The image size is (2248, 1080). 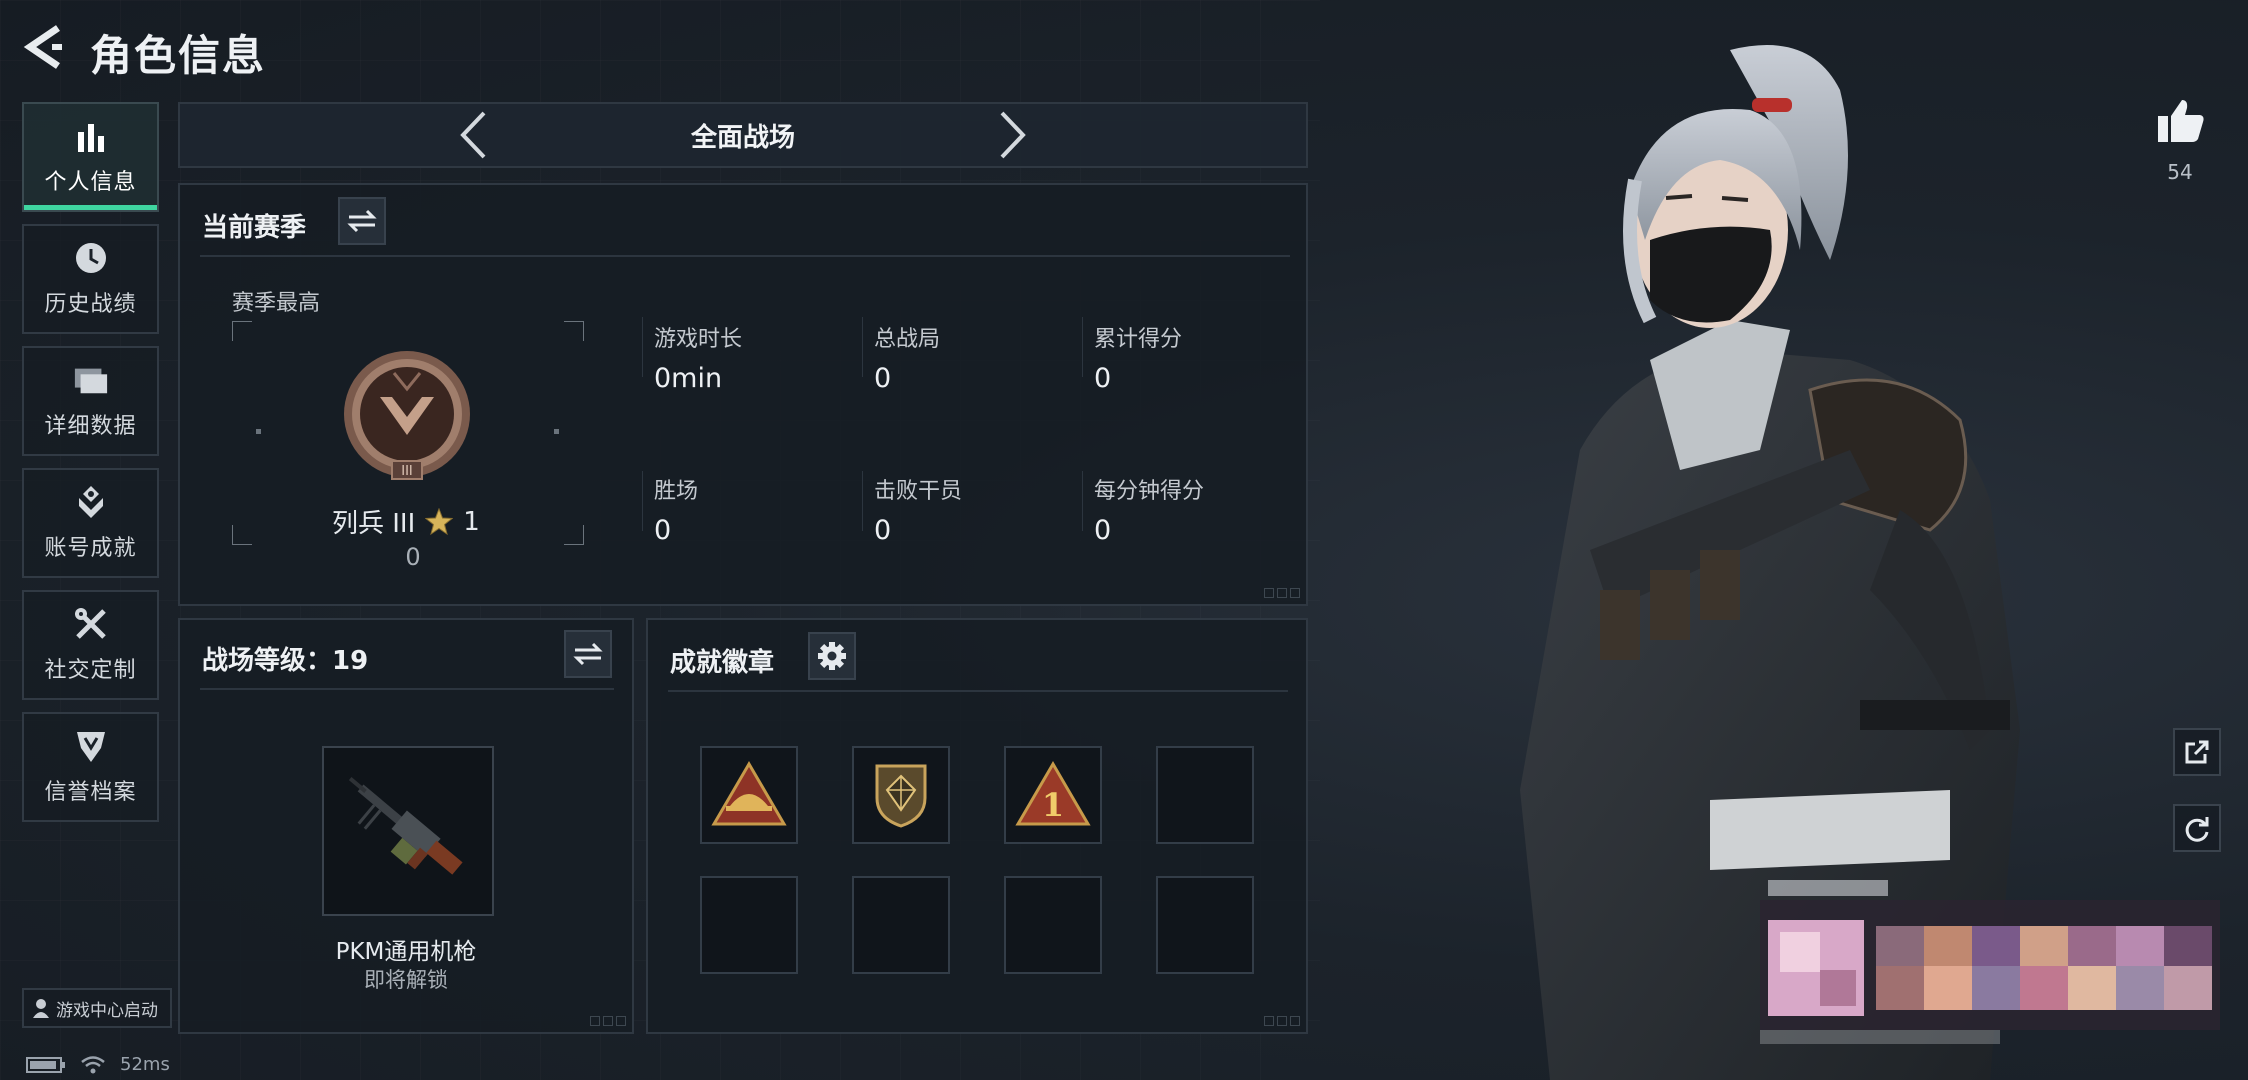 What do you see at coordinates (276, 303) in the screenshot?
I see `season-best-label: 赛季最高` at bounding box center [276, 303].